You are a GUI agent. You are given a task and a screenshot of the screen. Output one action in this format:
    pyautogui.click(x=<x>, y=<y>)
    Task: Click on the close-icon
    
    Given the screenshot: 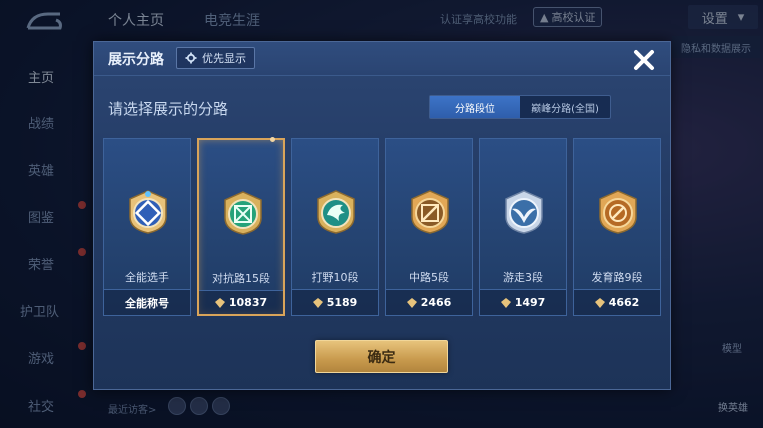 What is the action you would take?
    pyautogui.click(x=644, y=60)
    